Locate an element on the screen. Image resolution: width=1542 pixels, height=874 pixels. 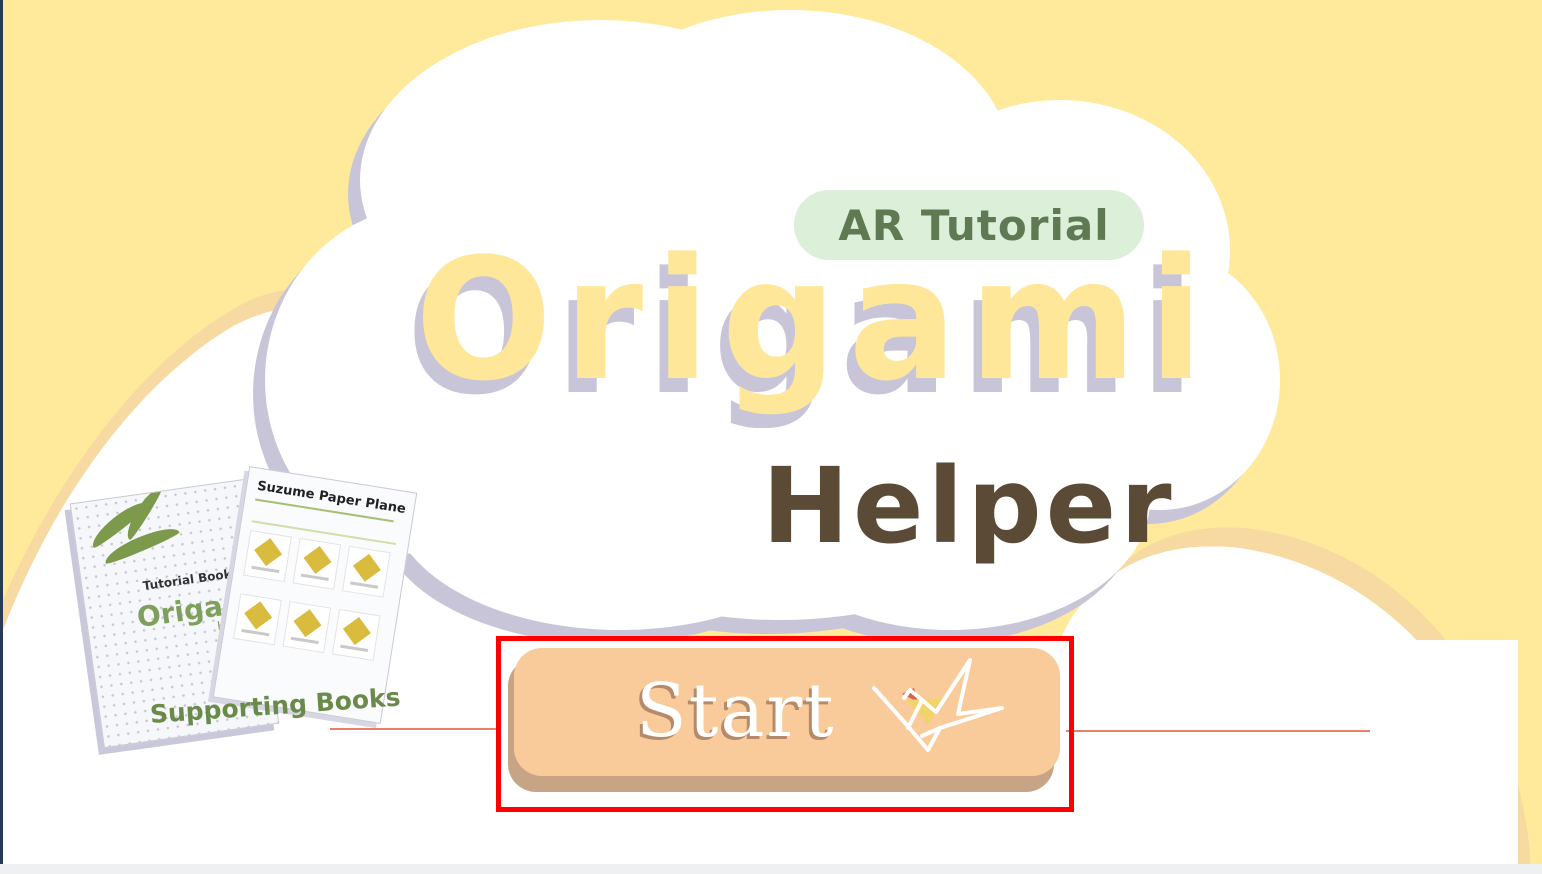
app-subtitle: Helper is located at coordinates (969, 506).